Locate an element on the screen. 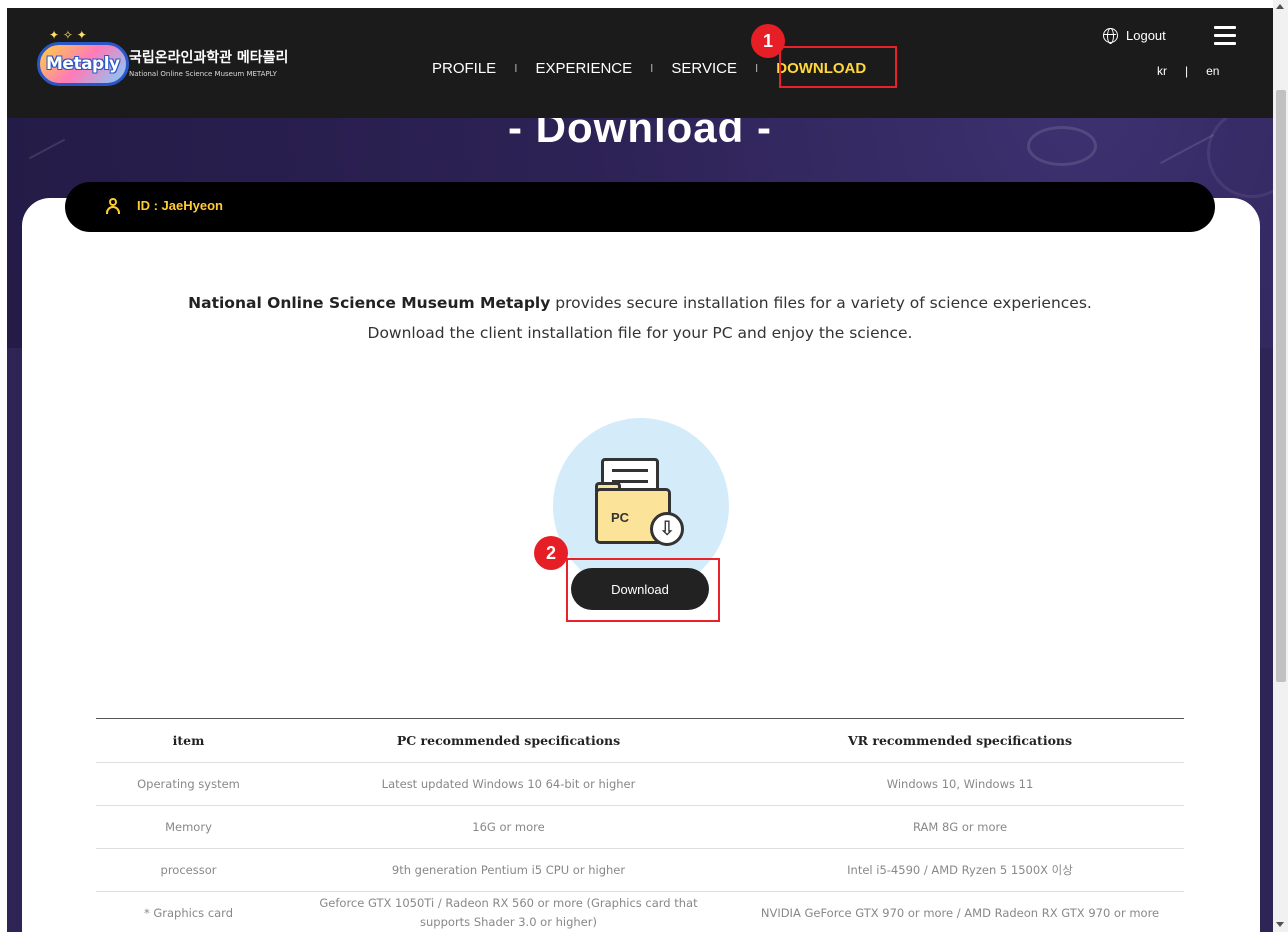 This screenshot has height=932, width=1288. hamburger-menu-icon is located at coordinates (1225, 35).